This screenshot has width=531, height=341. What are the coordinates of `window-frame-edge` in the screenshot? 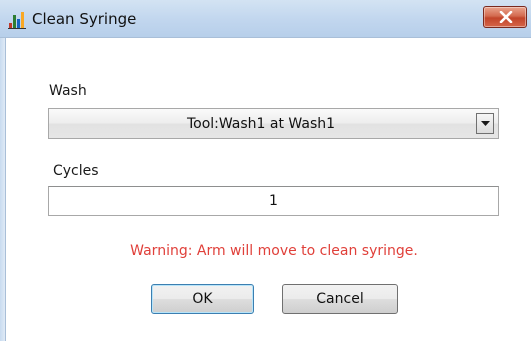 It's located at (3, 189).